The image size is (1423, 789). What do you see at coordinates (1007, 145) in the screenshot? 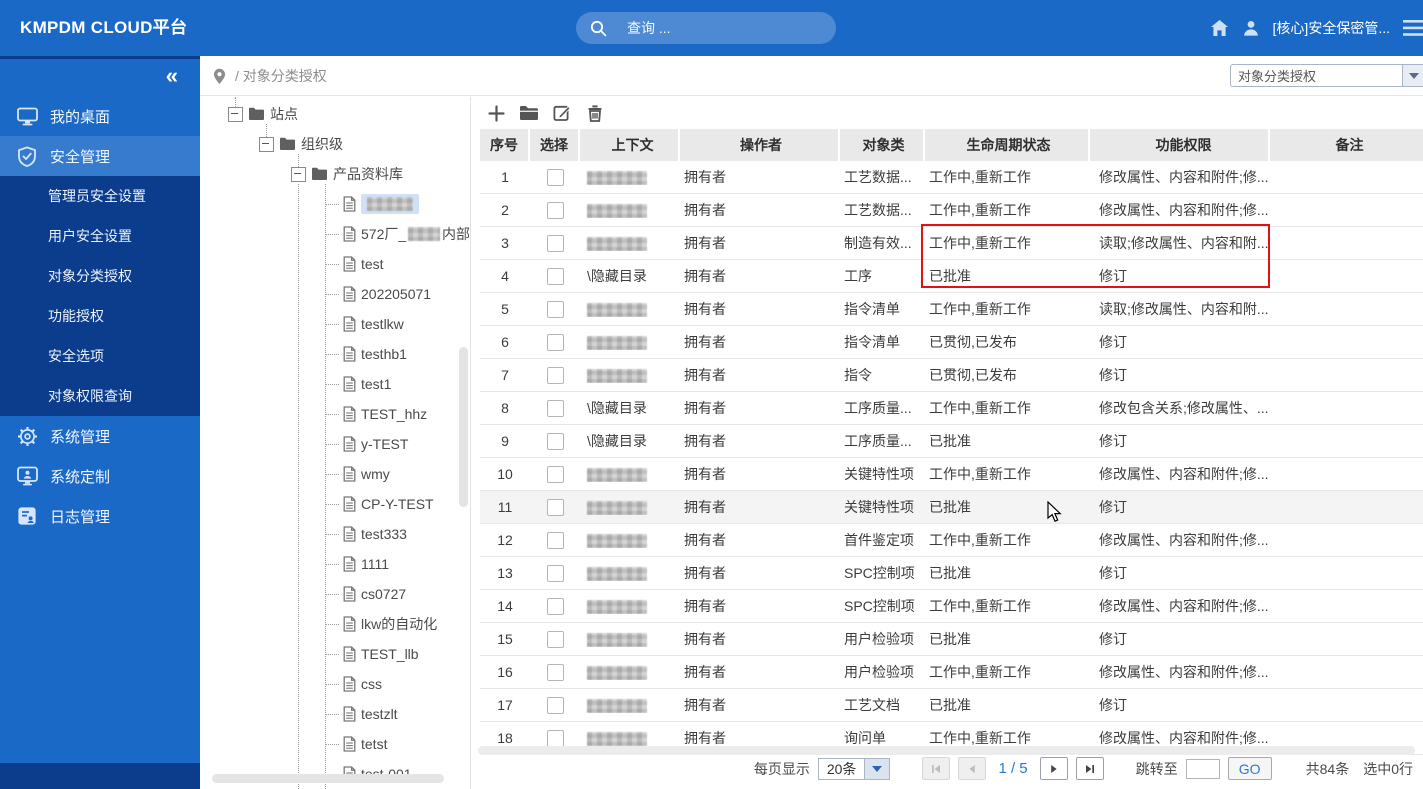
I see `column-header-5: 生命周期状态` at bounding box center [1007, 145].